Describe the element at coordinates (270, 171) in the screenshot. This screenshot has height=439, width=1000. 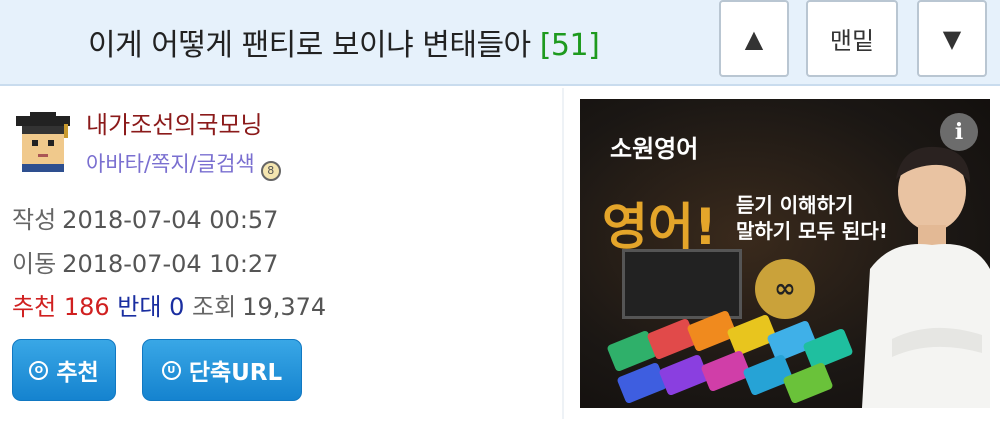
I see `badge-icon: 8` at that location.